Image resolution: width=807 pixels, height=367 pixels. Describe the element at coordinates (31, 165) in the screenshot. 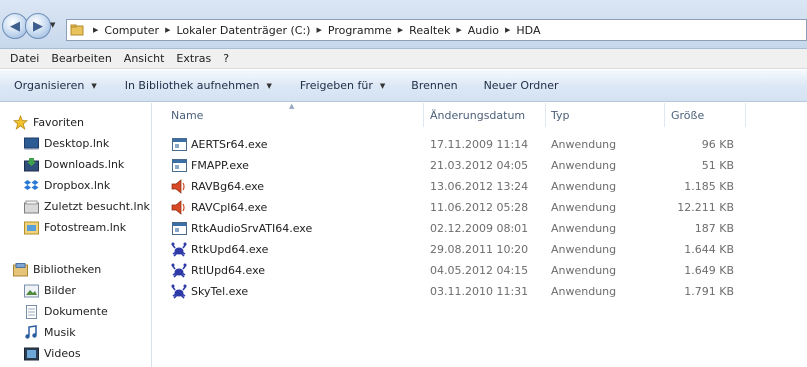

I see `downloads-folder-icon` at that location.